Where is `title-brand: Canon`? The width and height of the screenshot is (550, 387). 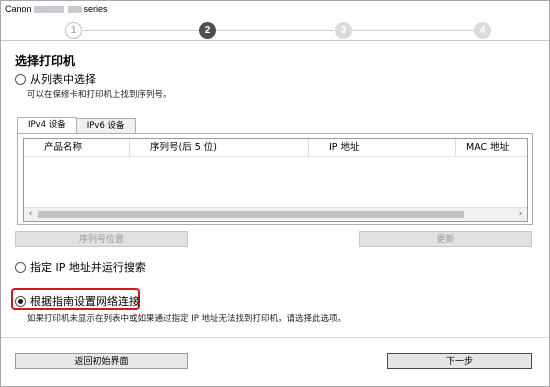
title-brand: Canon is located at coordinates (18, 9).